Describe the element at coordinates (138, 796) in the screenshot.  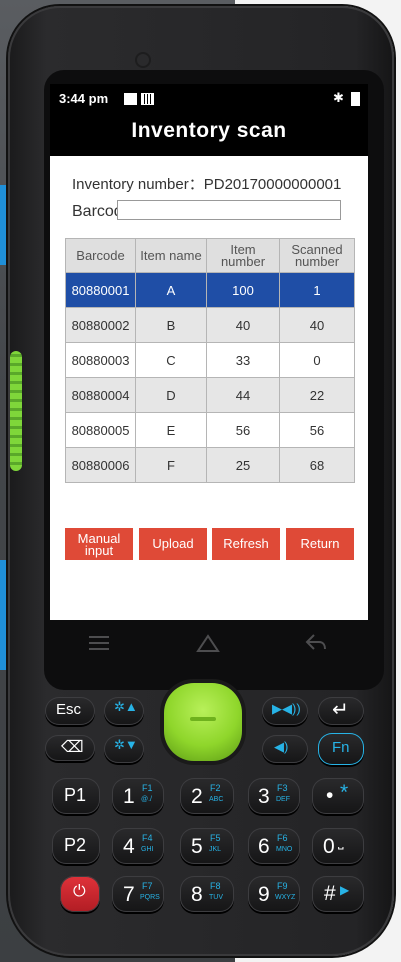
I see `key-1: 1 F1 @./` at that location.